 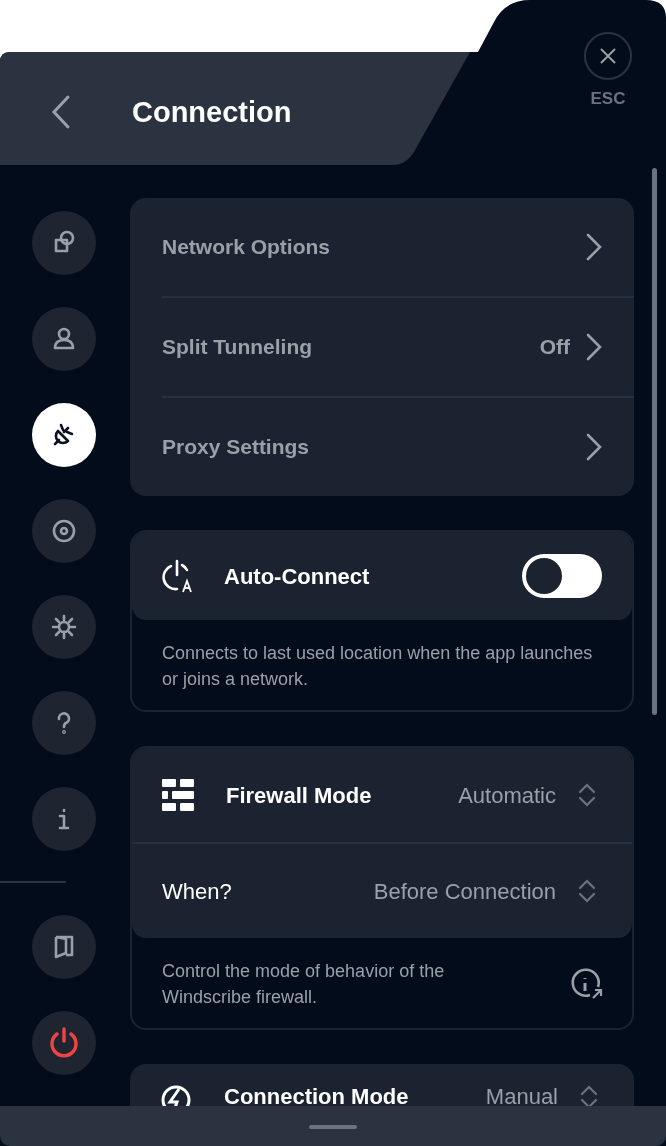 What do you see at coordinates (236, 447) in the screenshot?
I see `menu-label: Proxy Settings` at bounding box center [236, 447].